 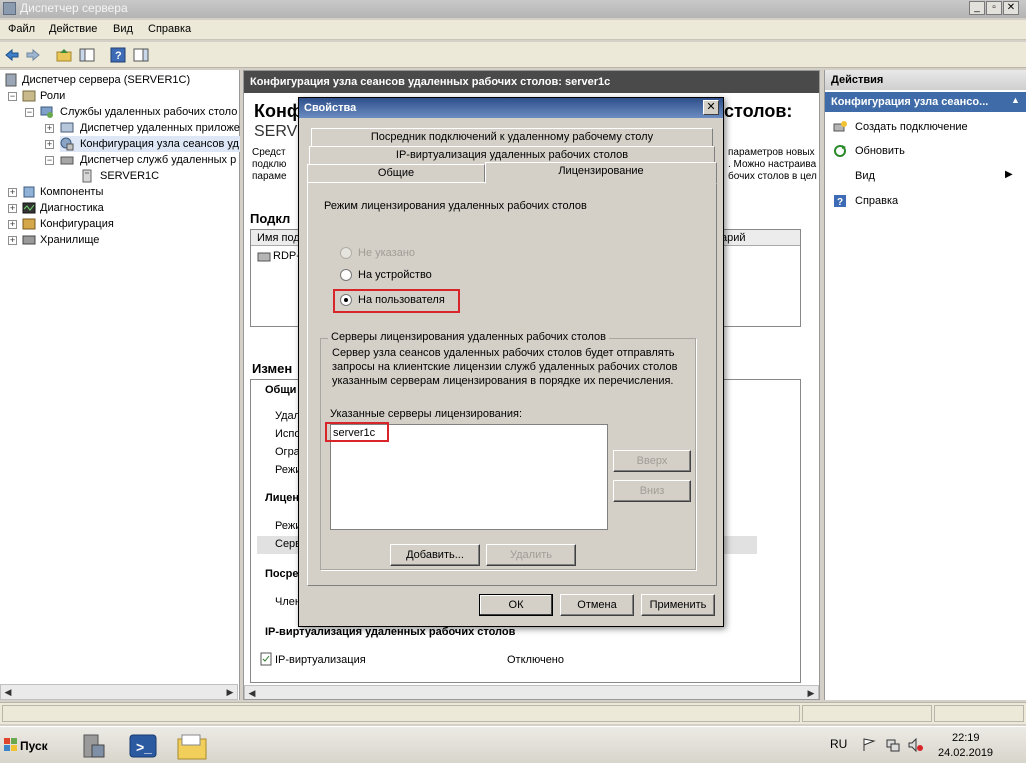 What do you see at coordinates (869, 745) in the screenshot?
I see `action-center-flag-icon` at bounding box center [869, 745].